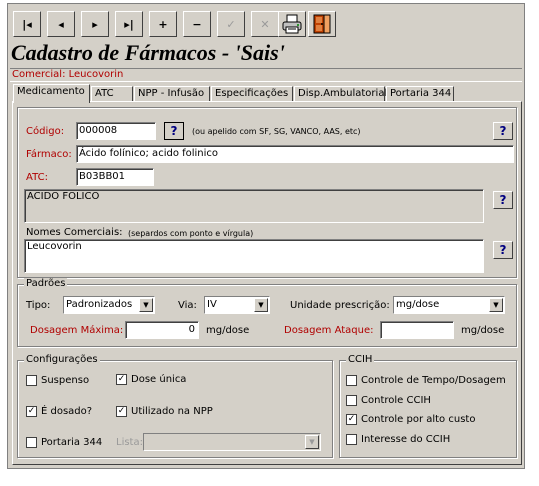  Describe the element at coordinates (449, 305) in the screenshot. I see `unidade-select: mg/dose ▼` at that location.